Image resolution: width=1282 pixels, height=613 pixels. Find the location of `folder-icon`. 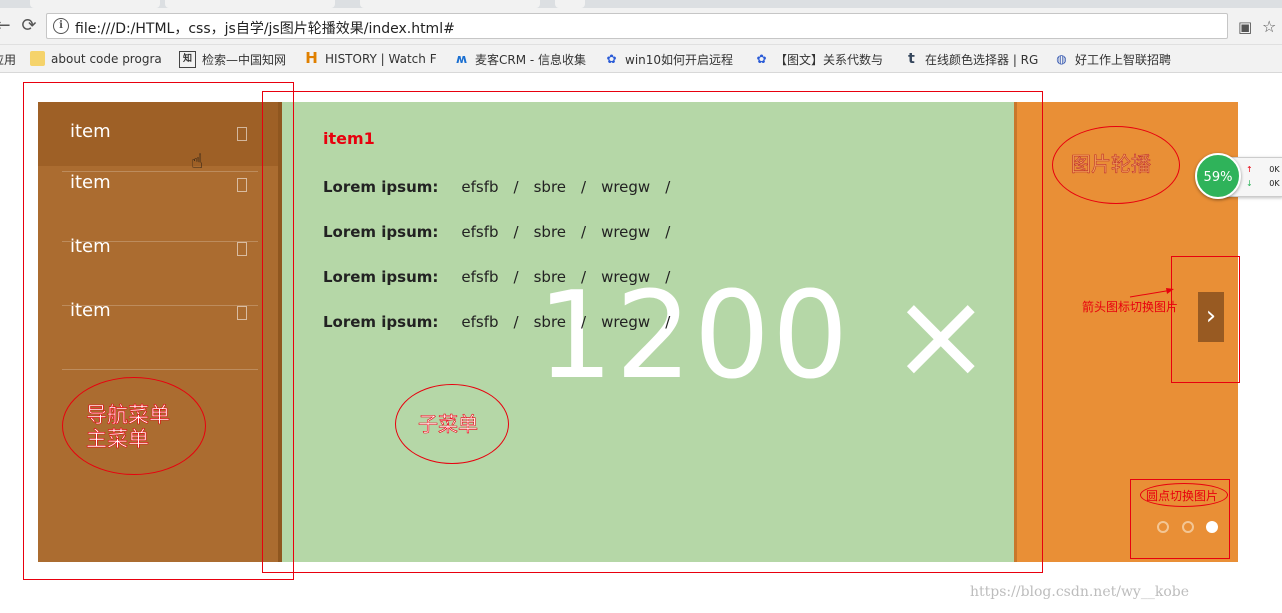

folder-icon is located at coordinates (37, 58).